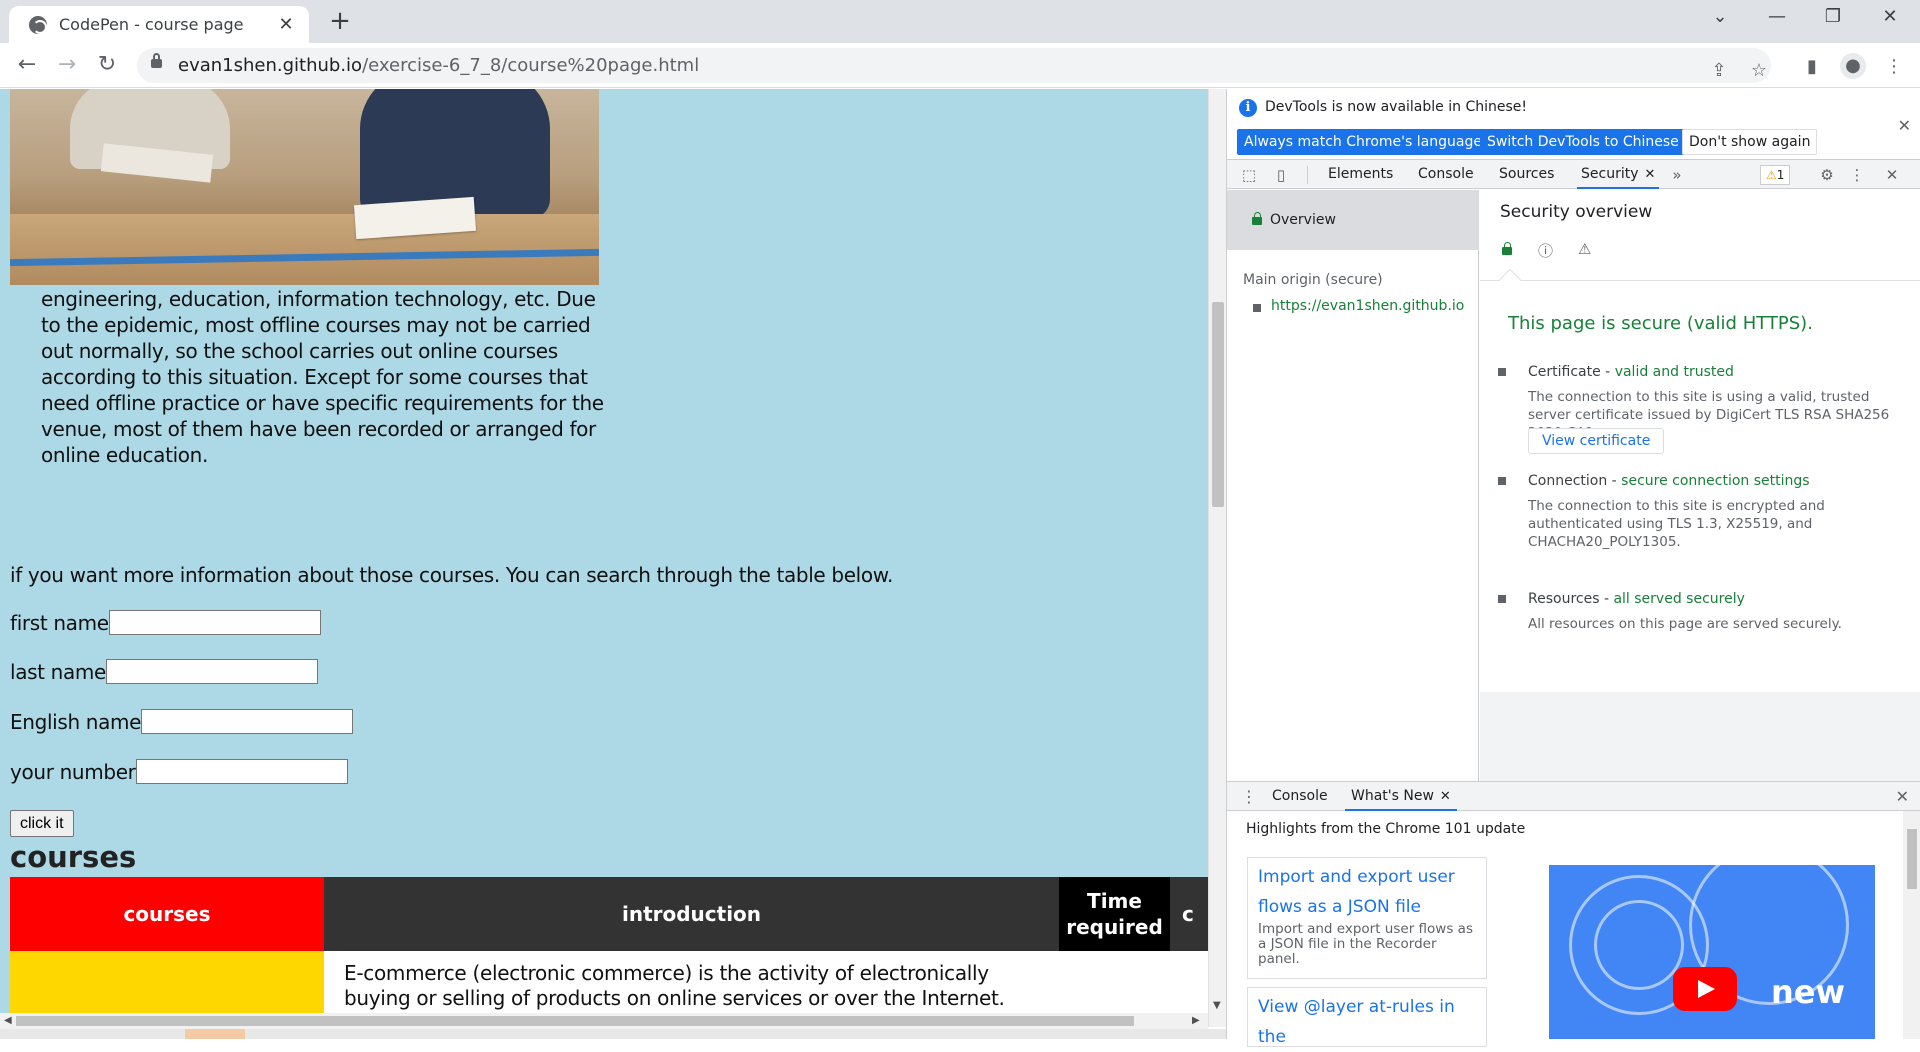  Describe the element at coordinates (1857, 175) in the screenshot. I see `devtools-menu-icon: ⋮` at that location.